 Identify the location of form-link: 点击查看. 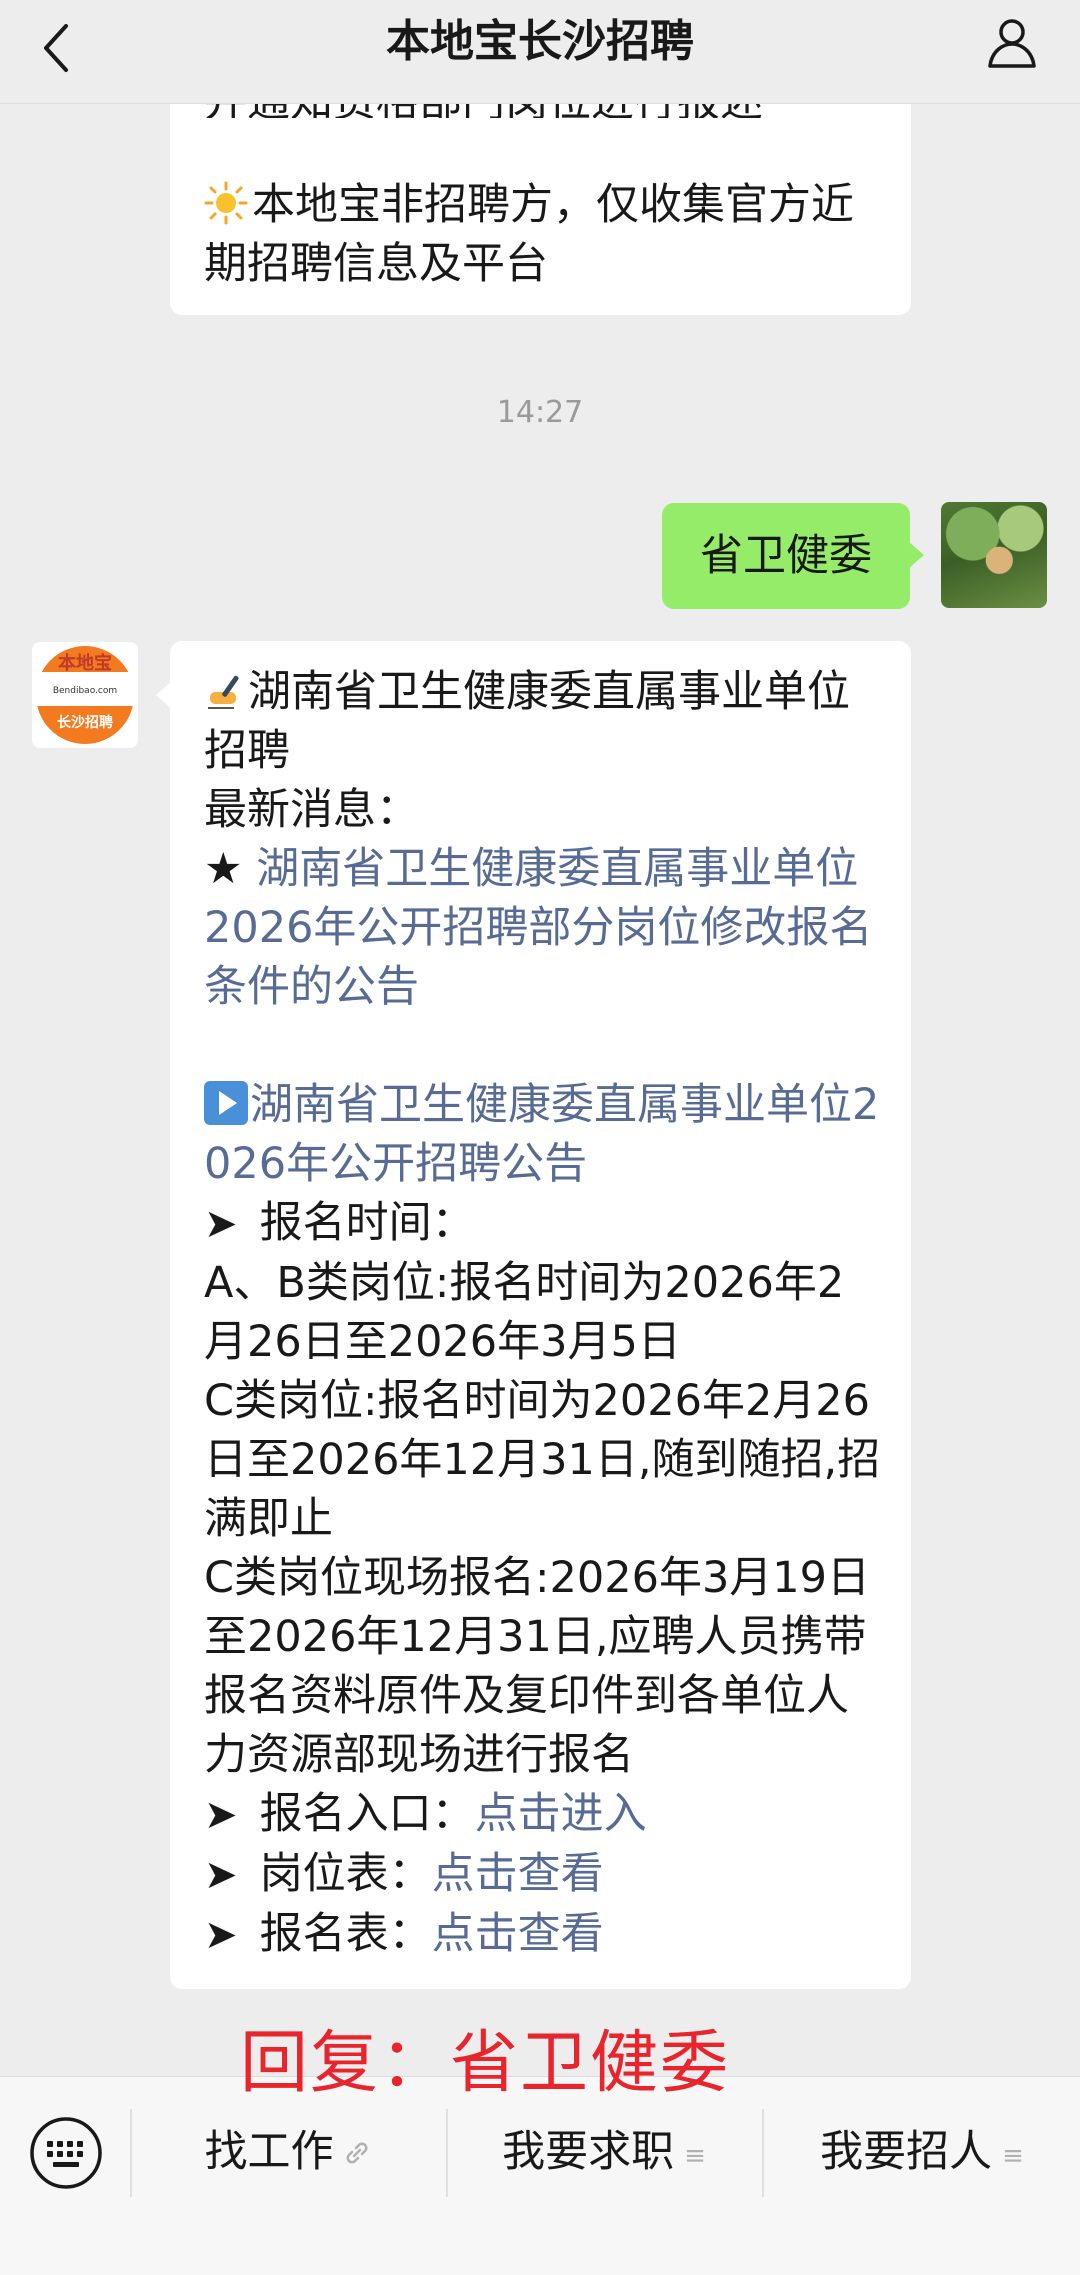
(518, 1934).